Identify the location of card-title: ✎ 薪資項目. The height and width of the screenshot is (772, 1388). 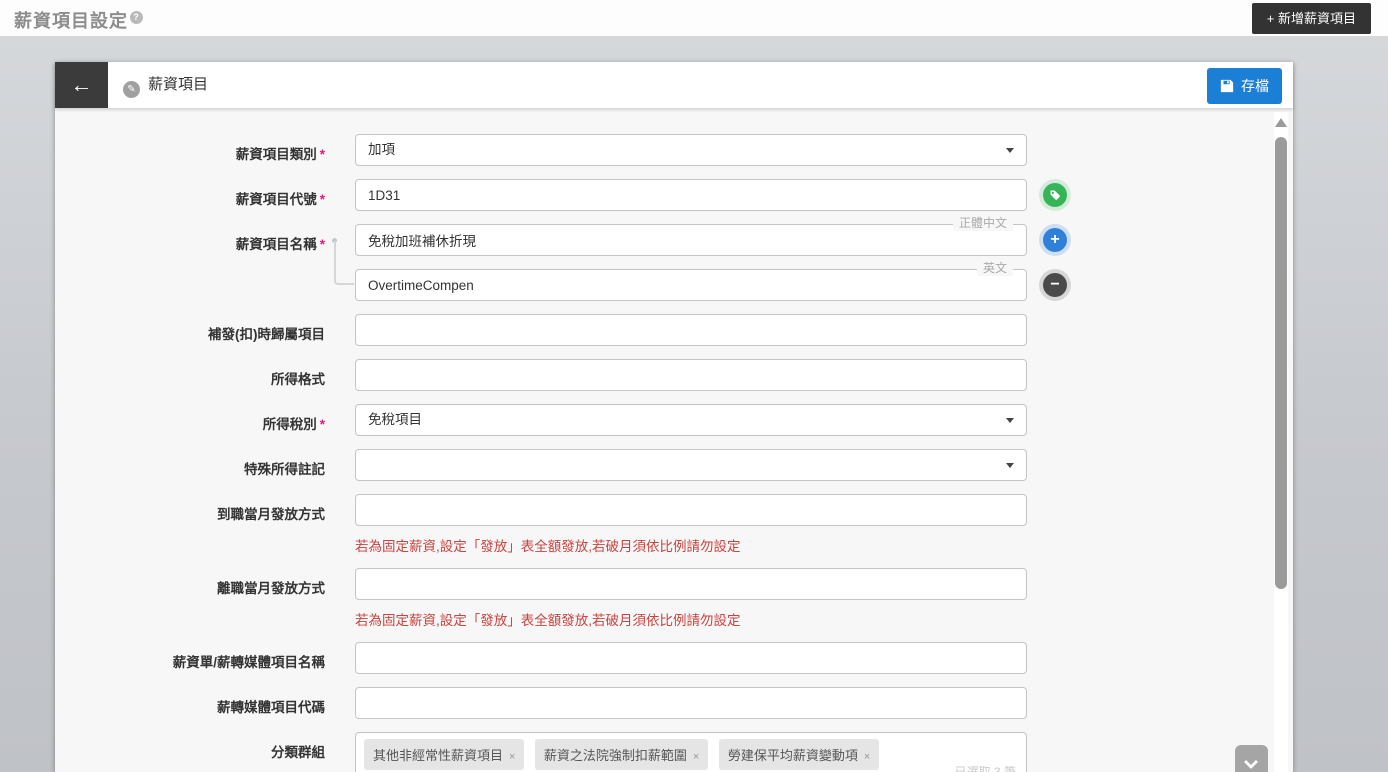
(165, 85).